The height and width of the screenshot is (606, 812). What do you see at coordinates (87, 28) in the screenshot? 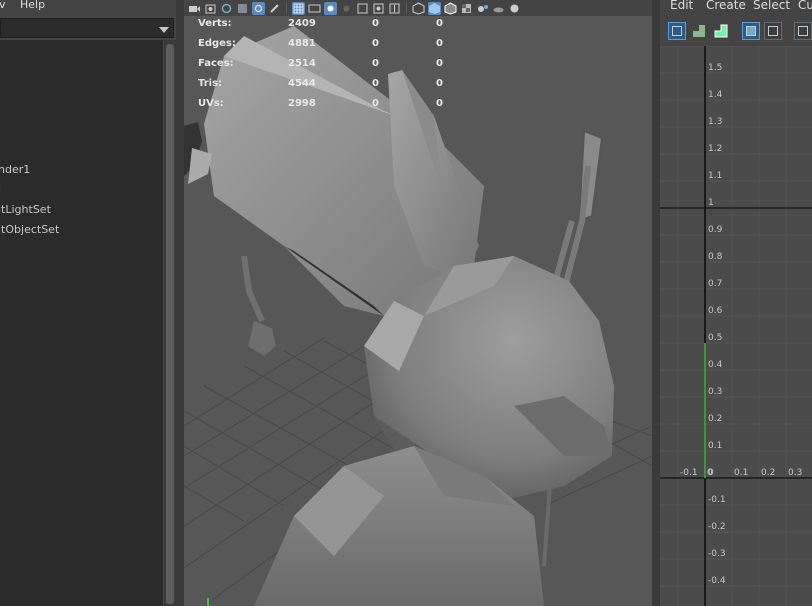
I see `outliner-filter-field` at bounding box center [87, 28].